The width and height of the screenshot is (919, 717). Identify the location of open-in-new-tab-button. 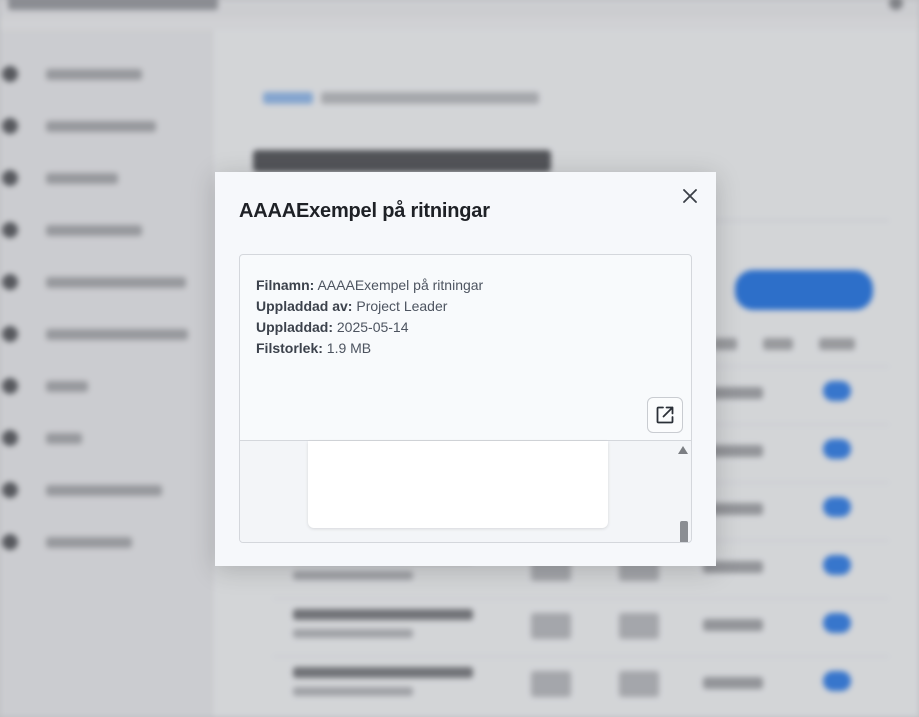
(665, 415).